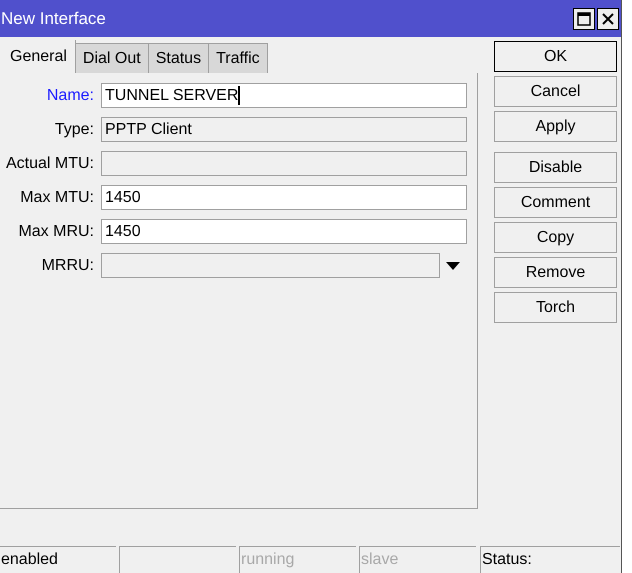 This screenshot has height=573, width=632. I want to click on status-text: running, so click(267, 560).